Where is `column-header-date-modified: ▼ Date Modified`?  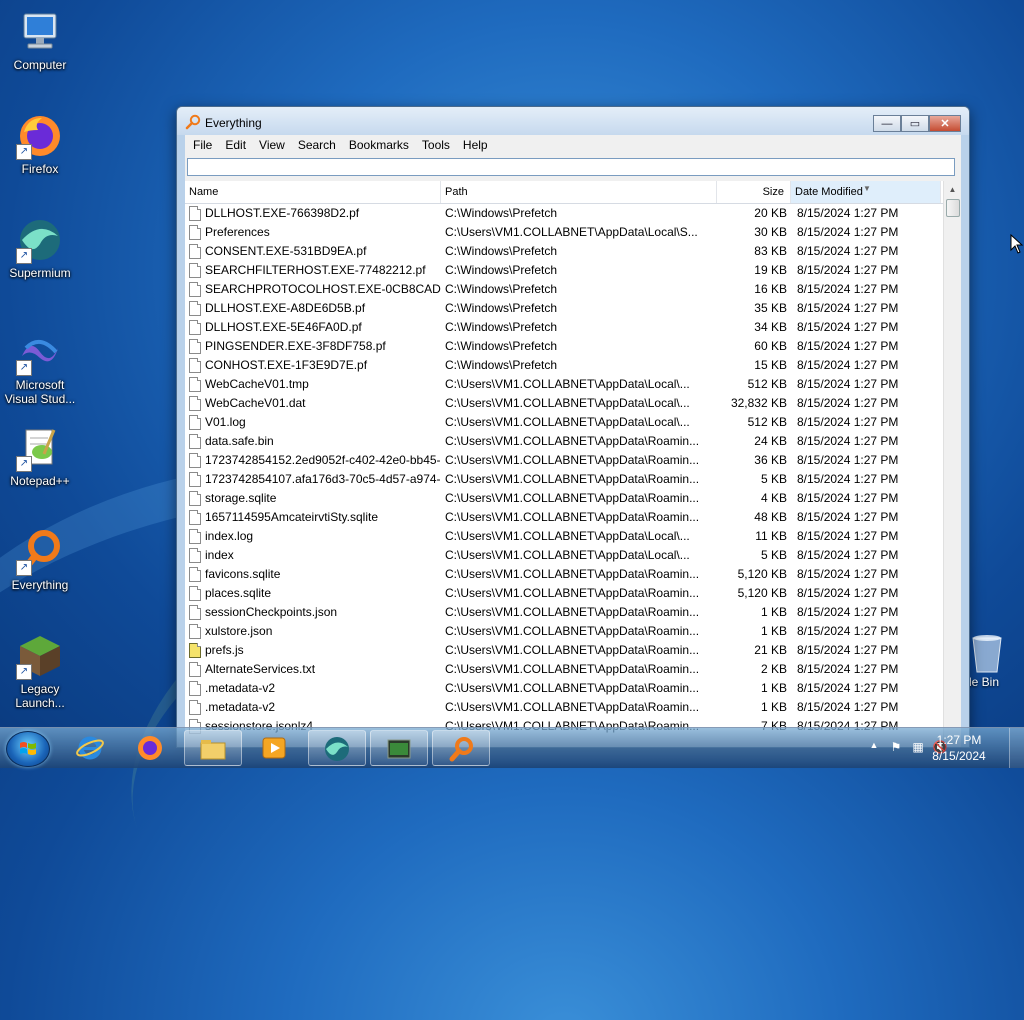
column-header-date-modified: ▼ Date Modified is located at coordinates (866, 192).